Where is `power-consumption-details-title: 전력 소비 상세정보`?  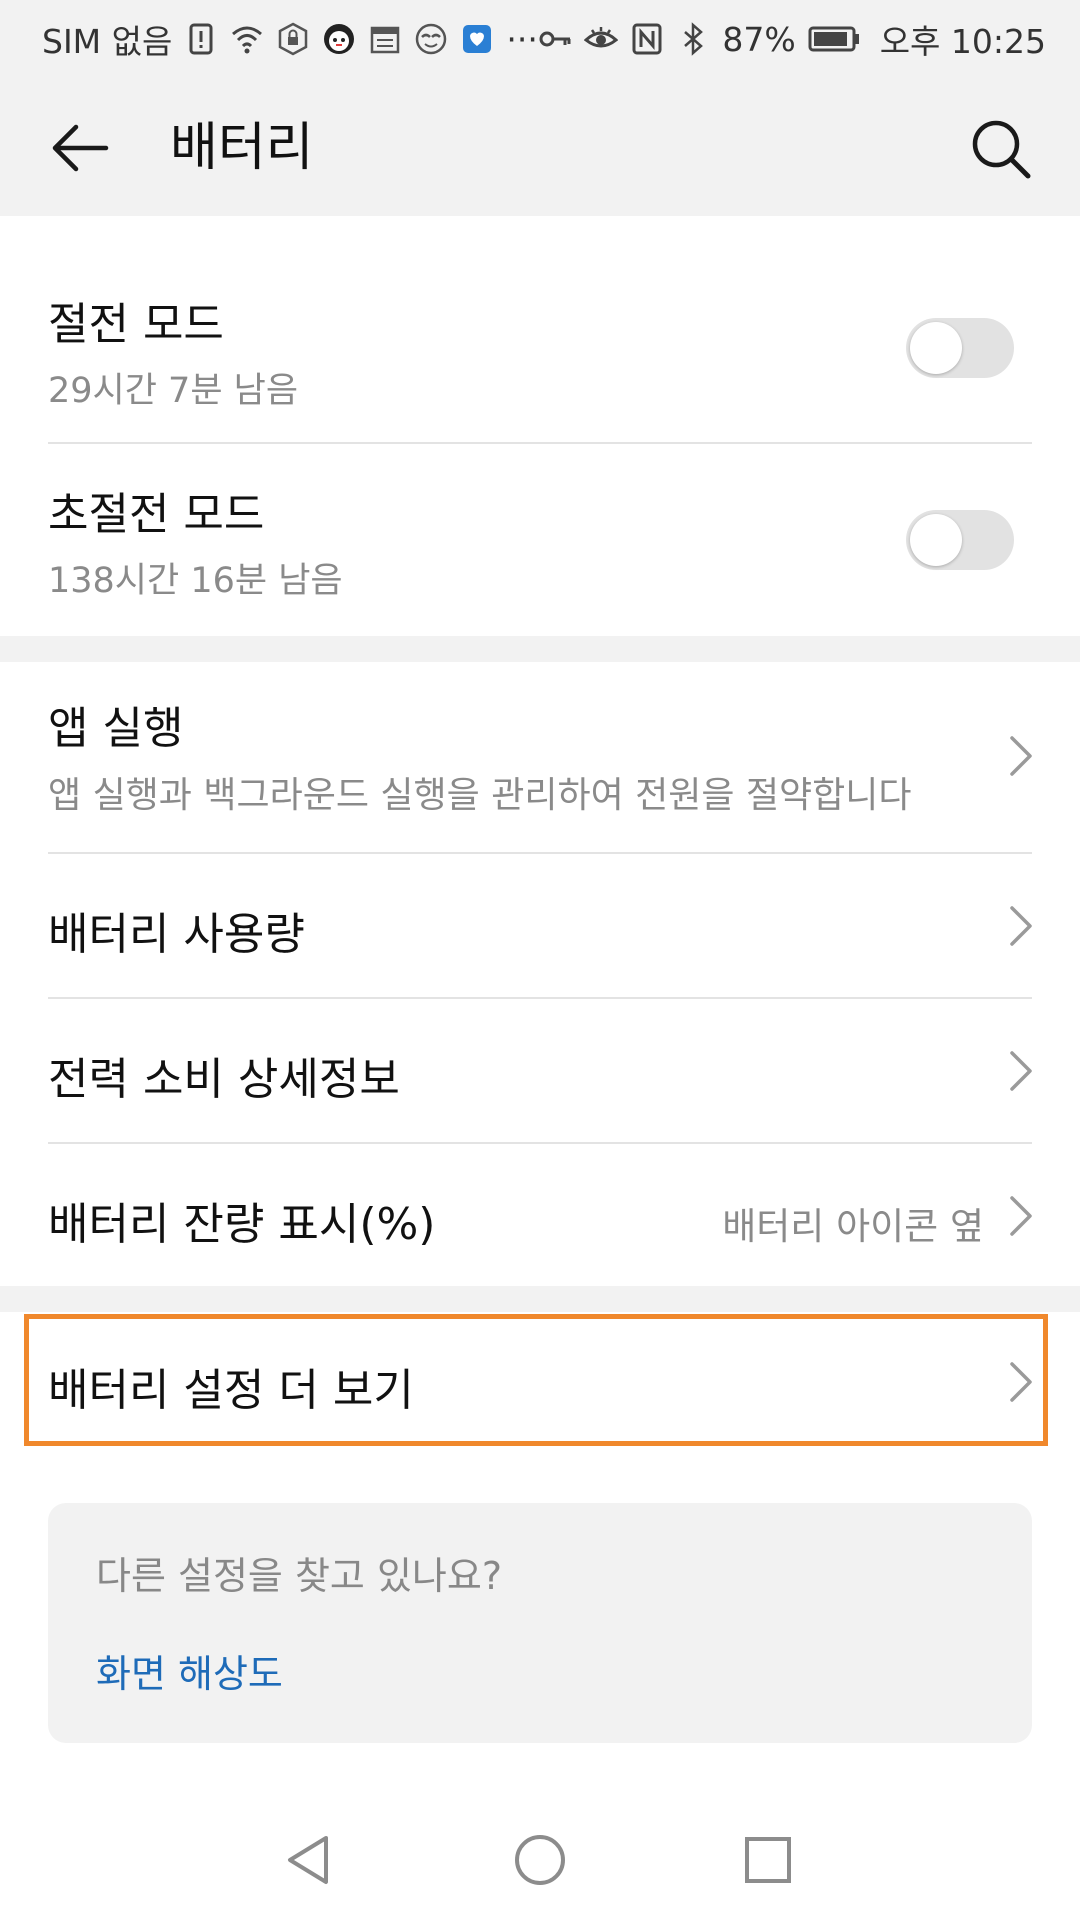
power-consumption-details-title: 전력 소비 상세정보 is located at coordinates (224, 1079).